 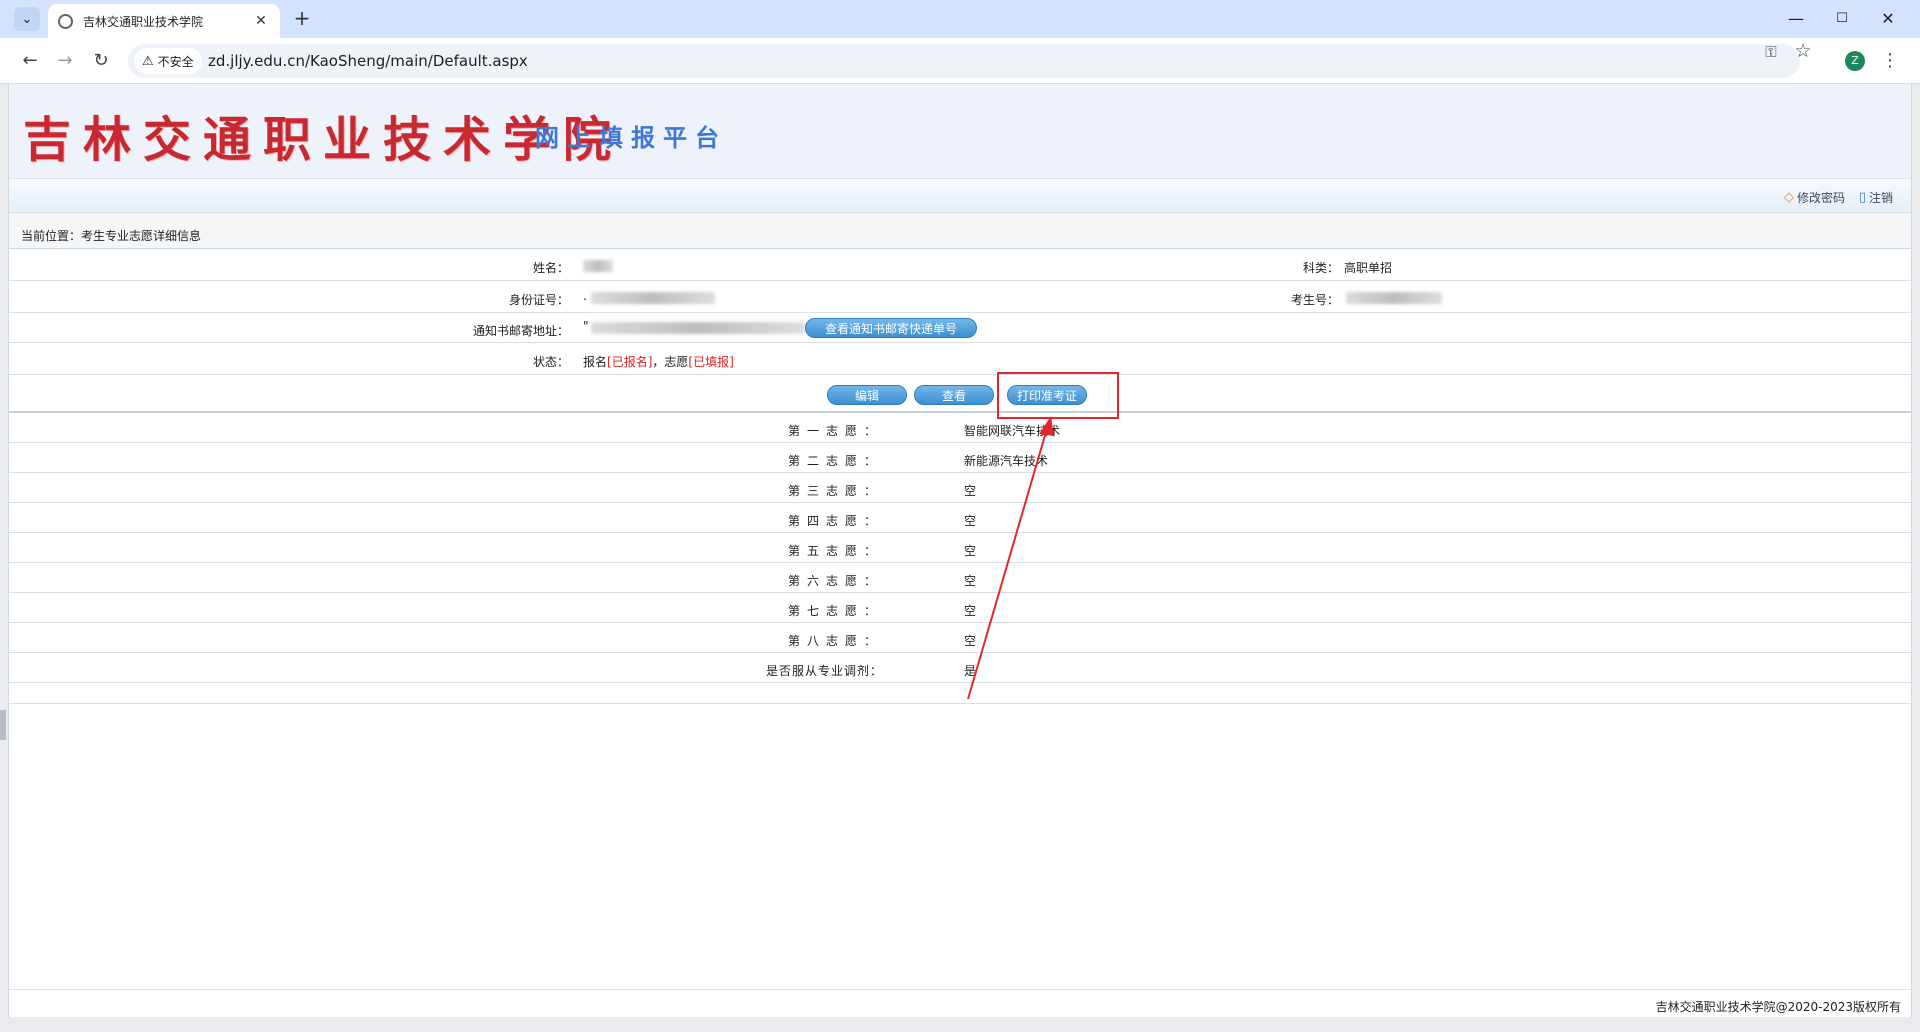 I want to click on key-icon: ⚿, so click(x=1771, y=52).